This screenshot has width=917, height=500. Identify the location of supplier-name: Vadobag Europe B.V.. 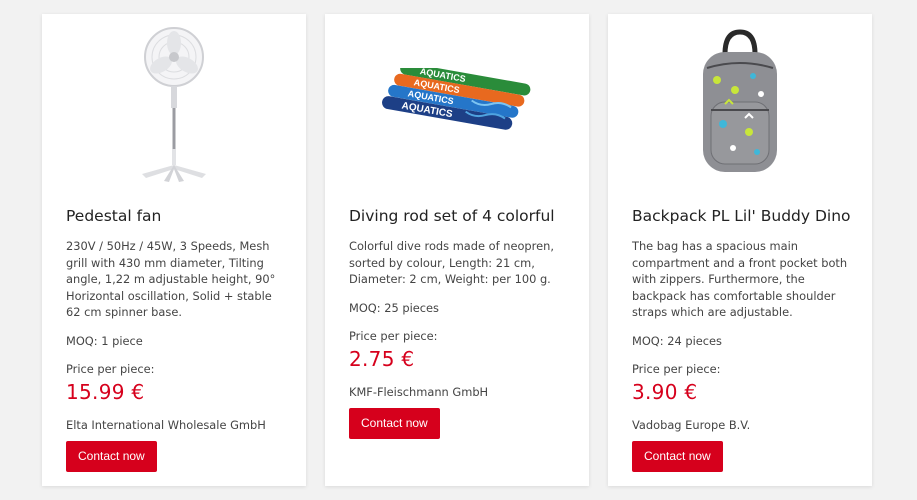
(691, 424).